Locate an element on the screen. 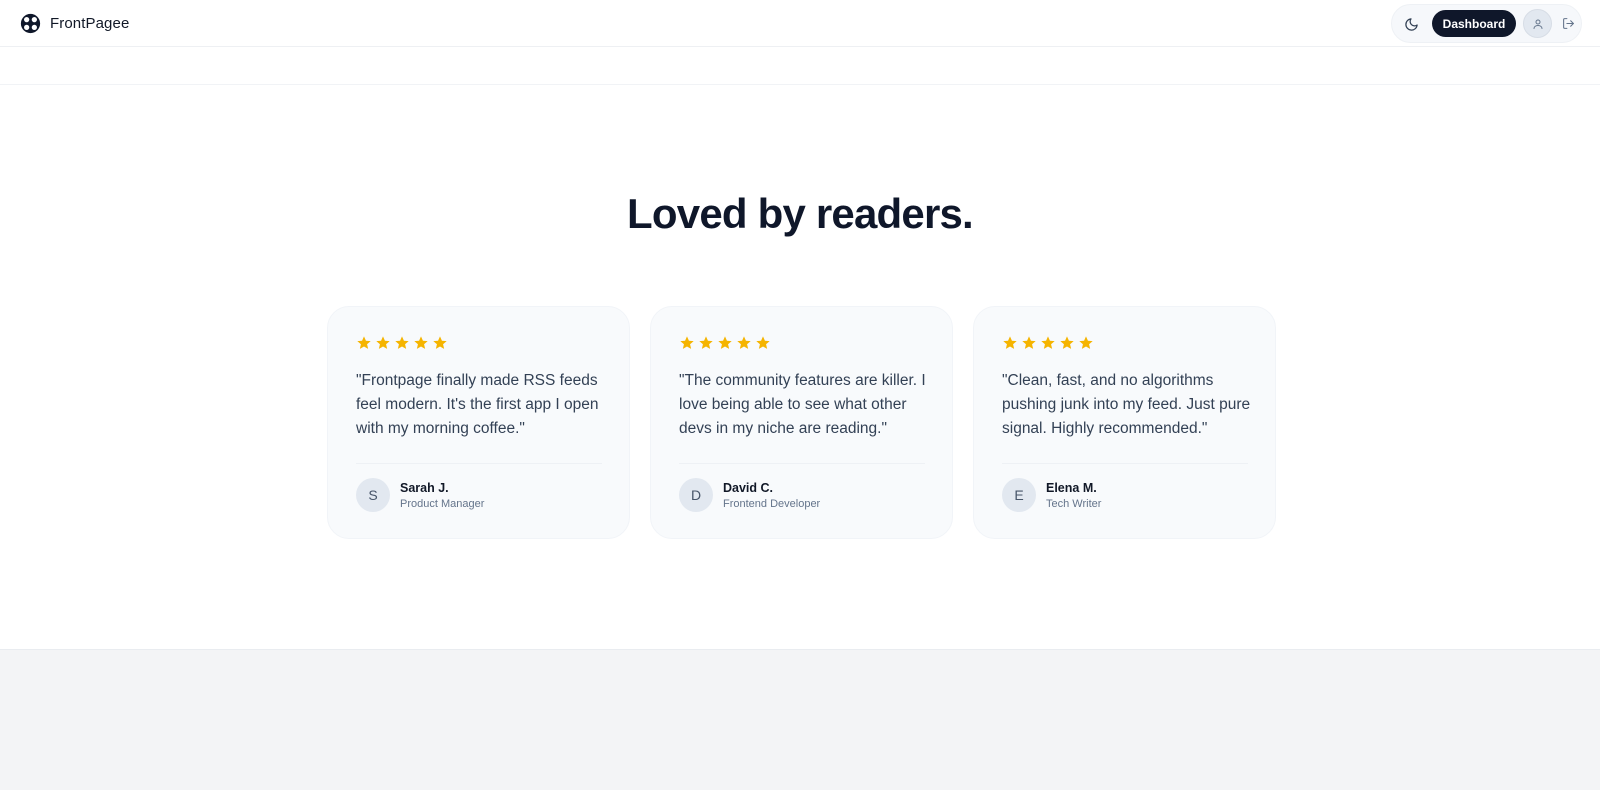  author-name: David C. is located at coordinates (748, 488).